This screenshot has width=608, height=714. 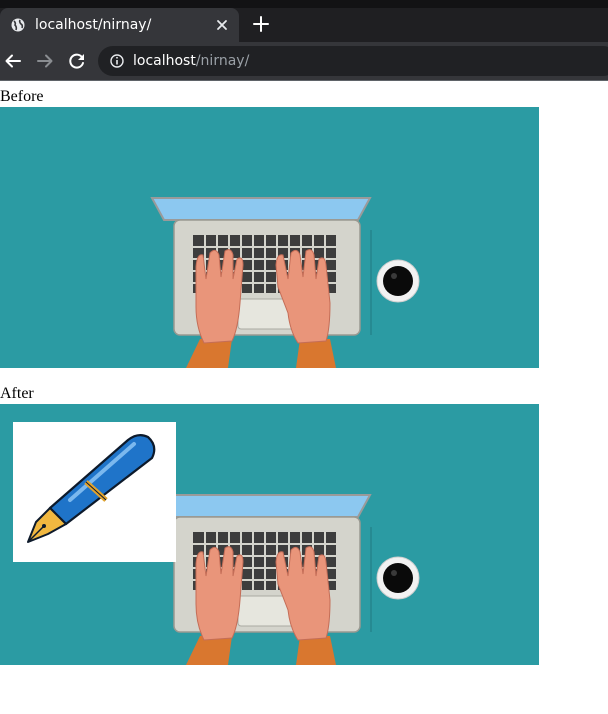 What do you see at coordinates (353, 61) in the screenshot?
I see `address-bar: localhost/nirnay/` at bounding box center [353, 61].